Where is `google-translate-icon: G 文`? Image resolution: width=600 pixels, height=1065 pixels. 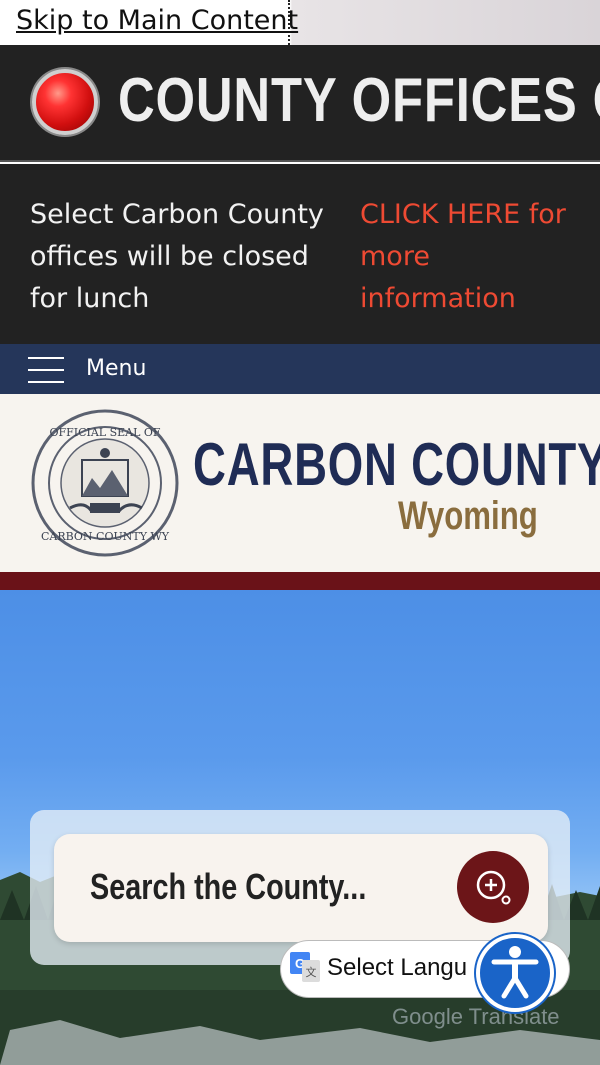
google-translate-icon: G 文 is located at coordinates (305, 967).